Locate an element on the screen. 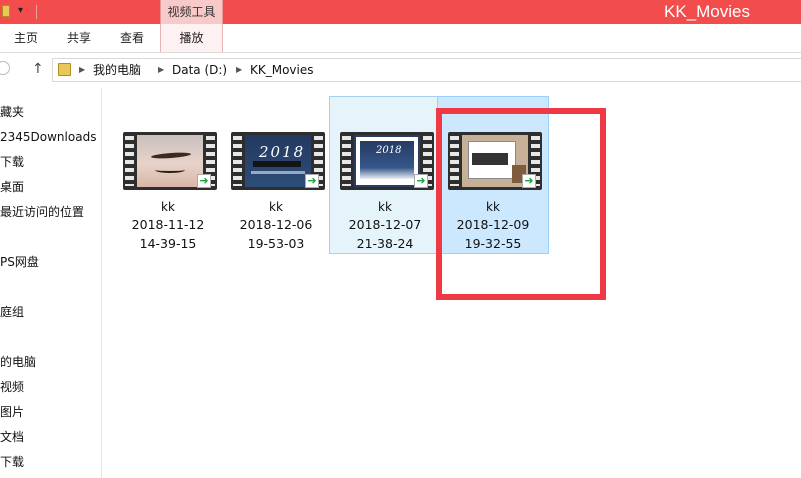 The image size is (801, 478). nav-item-documents: 文档 is located at coordinates (12, 437).